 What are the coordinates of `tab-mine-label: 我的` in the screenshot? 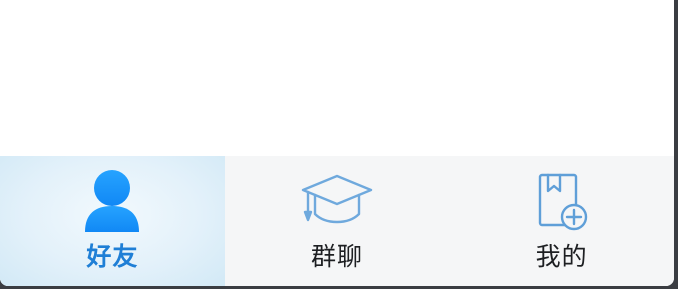 It's located at (561, 256).